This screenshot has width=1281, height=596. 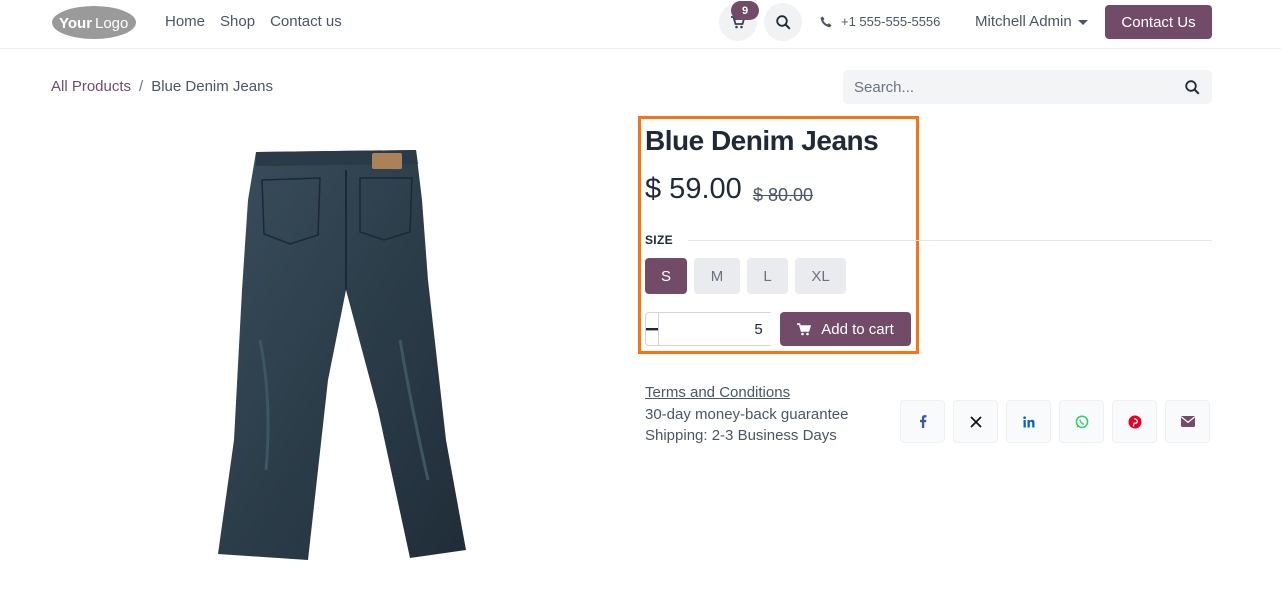 What do you see at coordinates (758, 329) in the screenshot?
I see `quantity-stepper` at bounding box center [758, 329].